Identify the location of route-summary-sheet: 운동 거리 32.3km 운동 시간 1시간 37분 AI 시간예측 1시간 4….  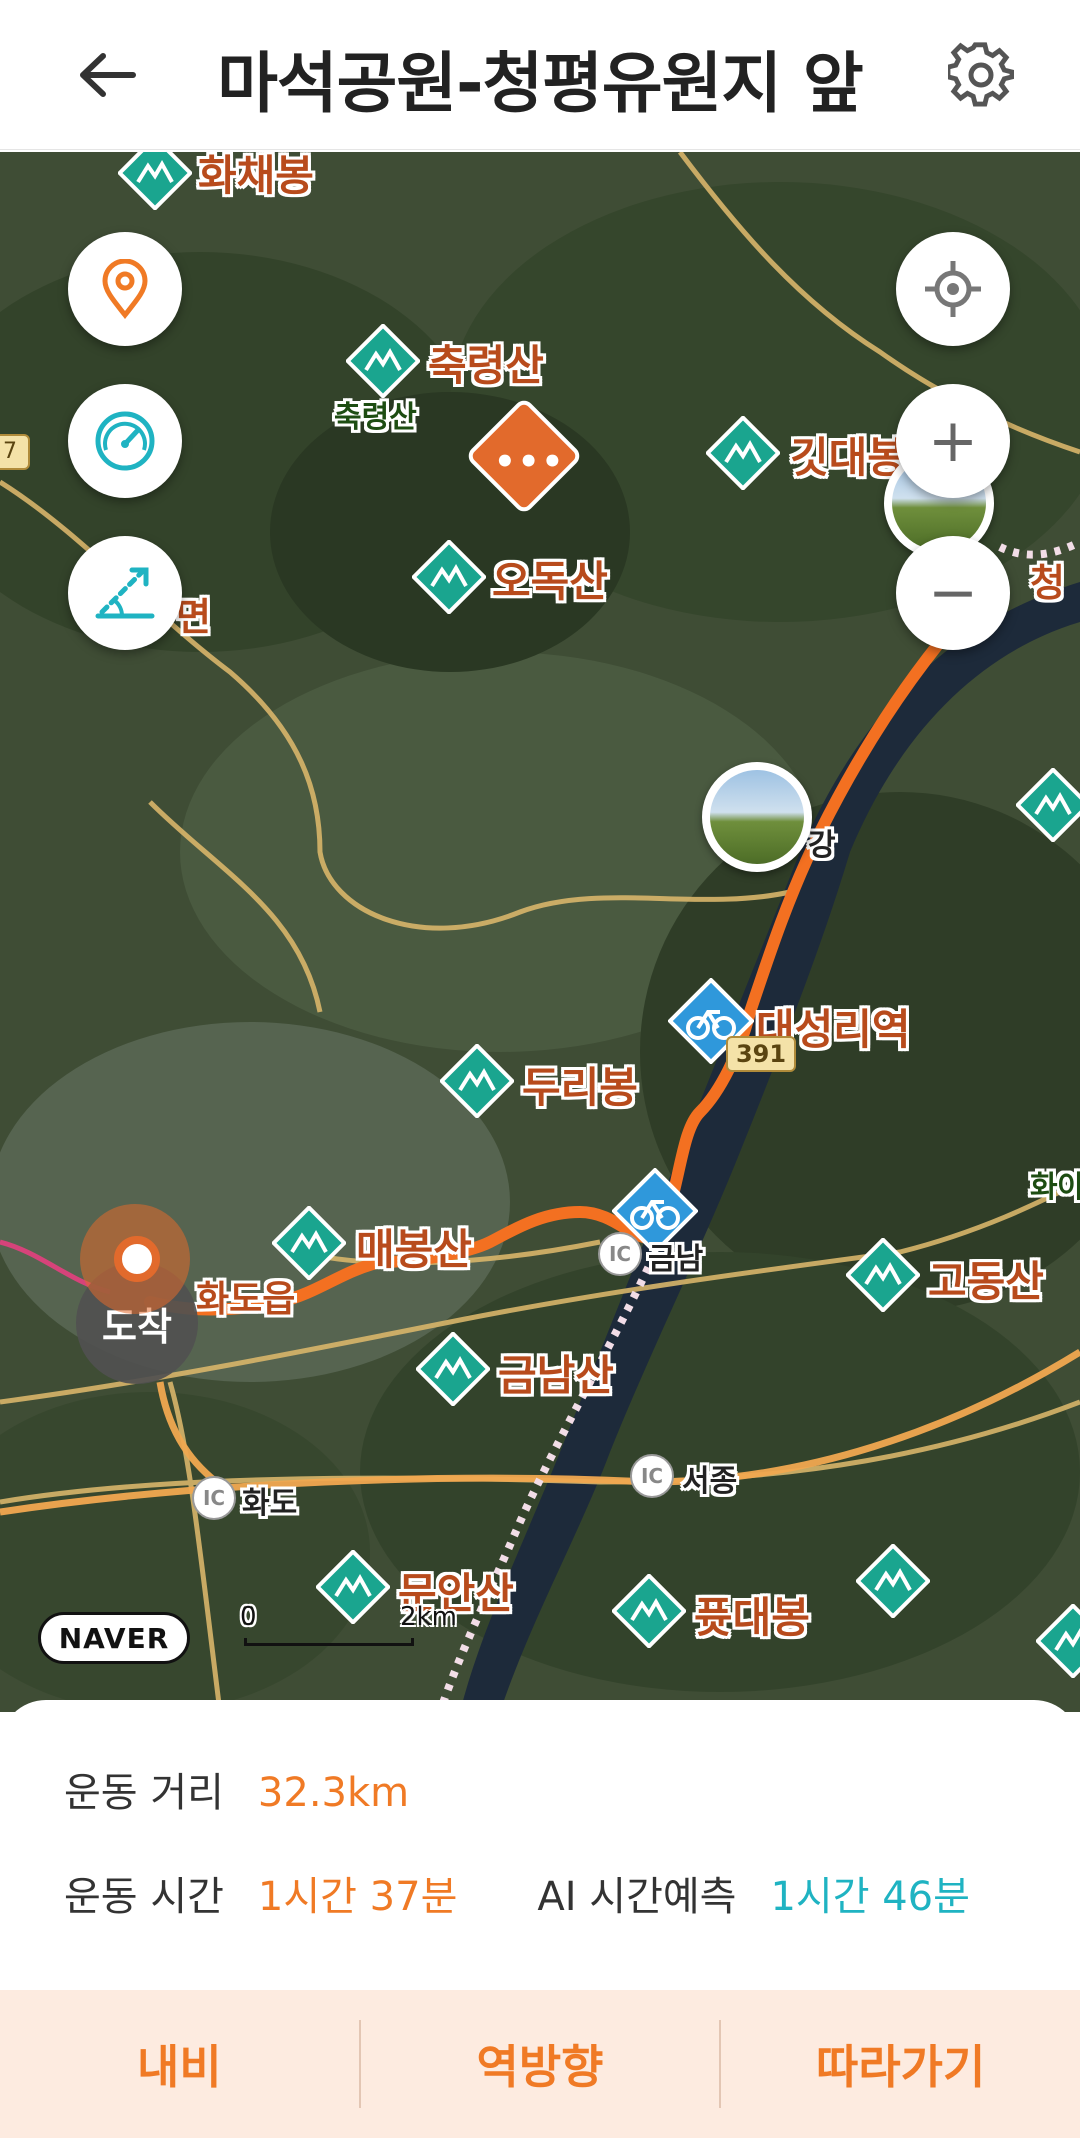
(540, 1845).